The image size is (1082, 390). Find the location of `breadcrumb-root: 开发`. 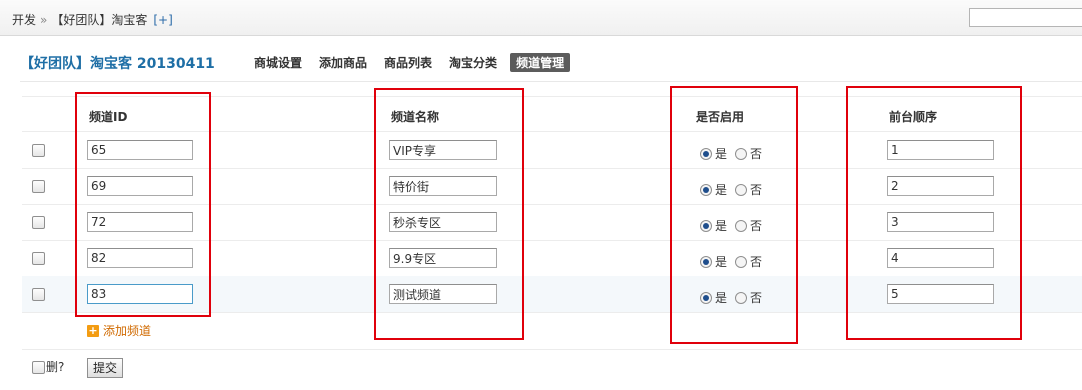

breadcrumb-root: 开发 is located at coordinates (24, 20).